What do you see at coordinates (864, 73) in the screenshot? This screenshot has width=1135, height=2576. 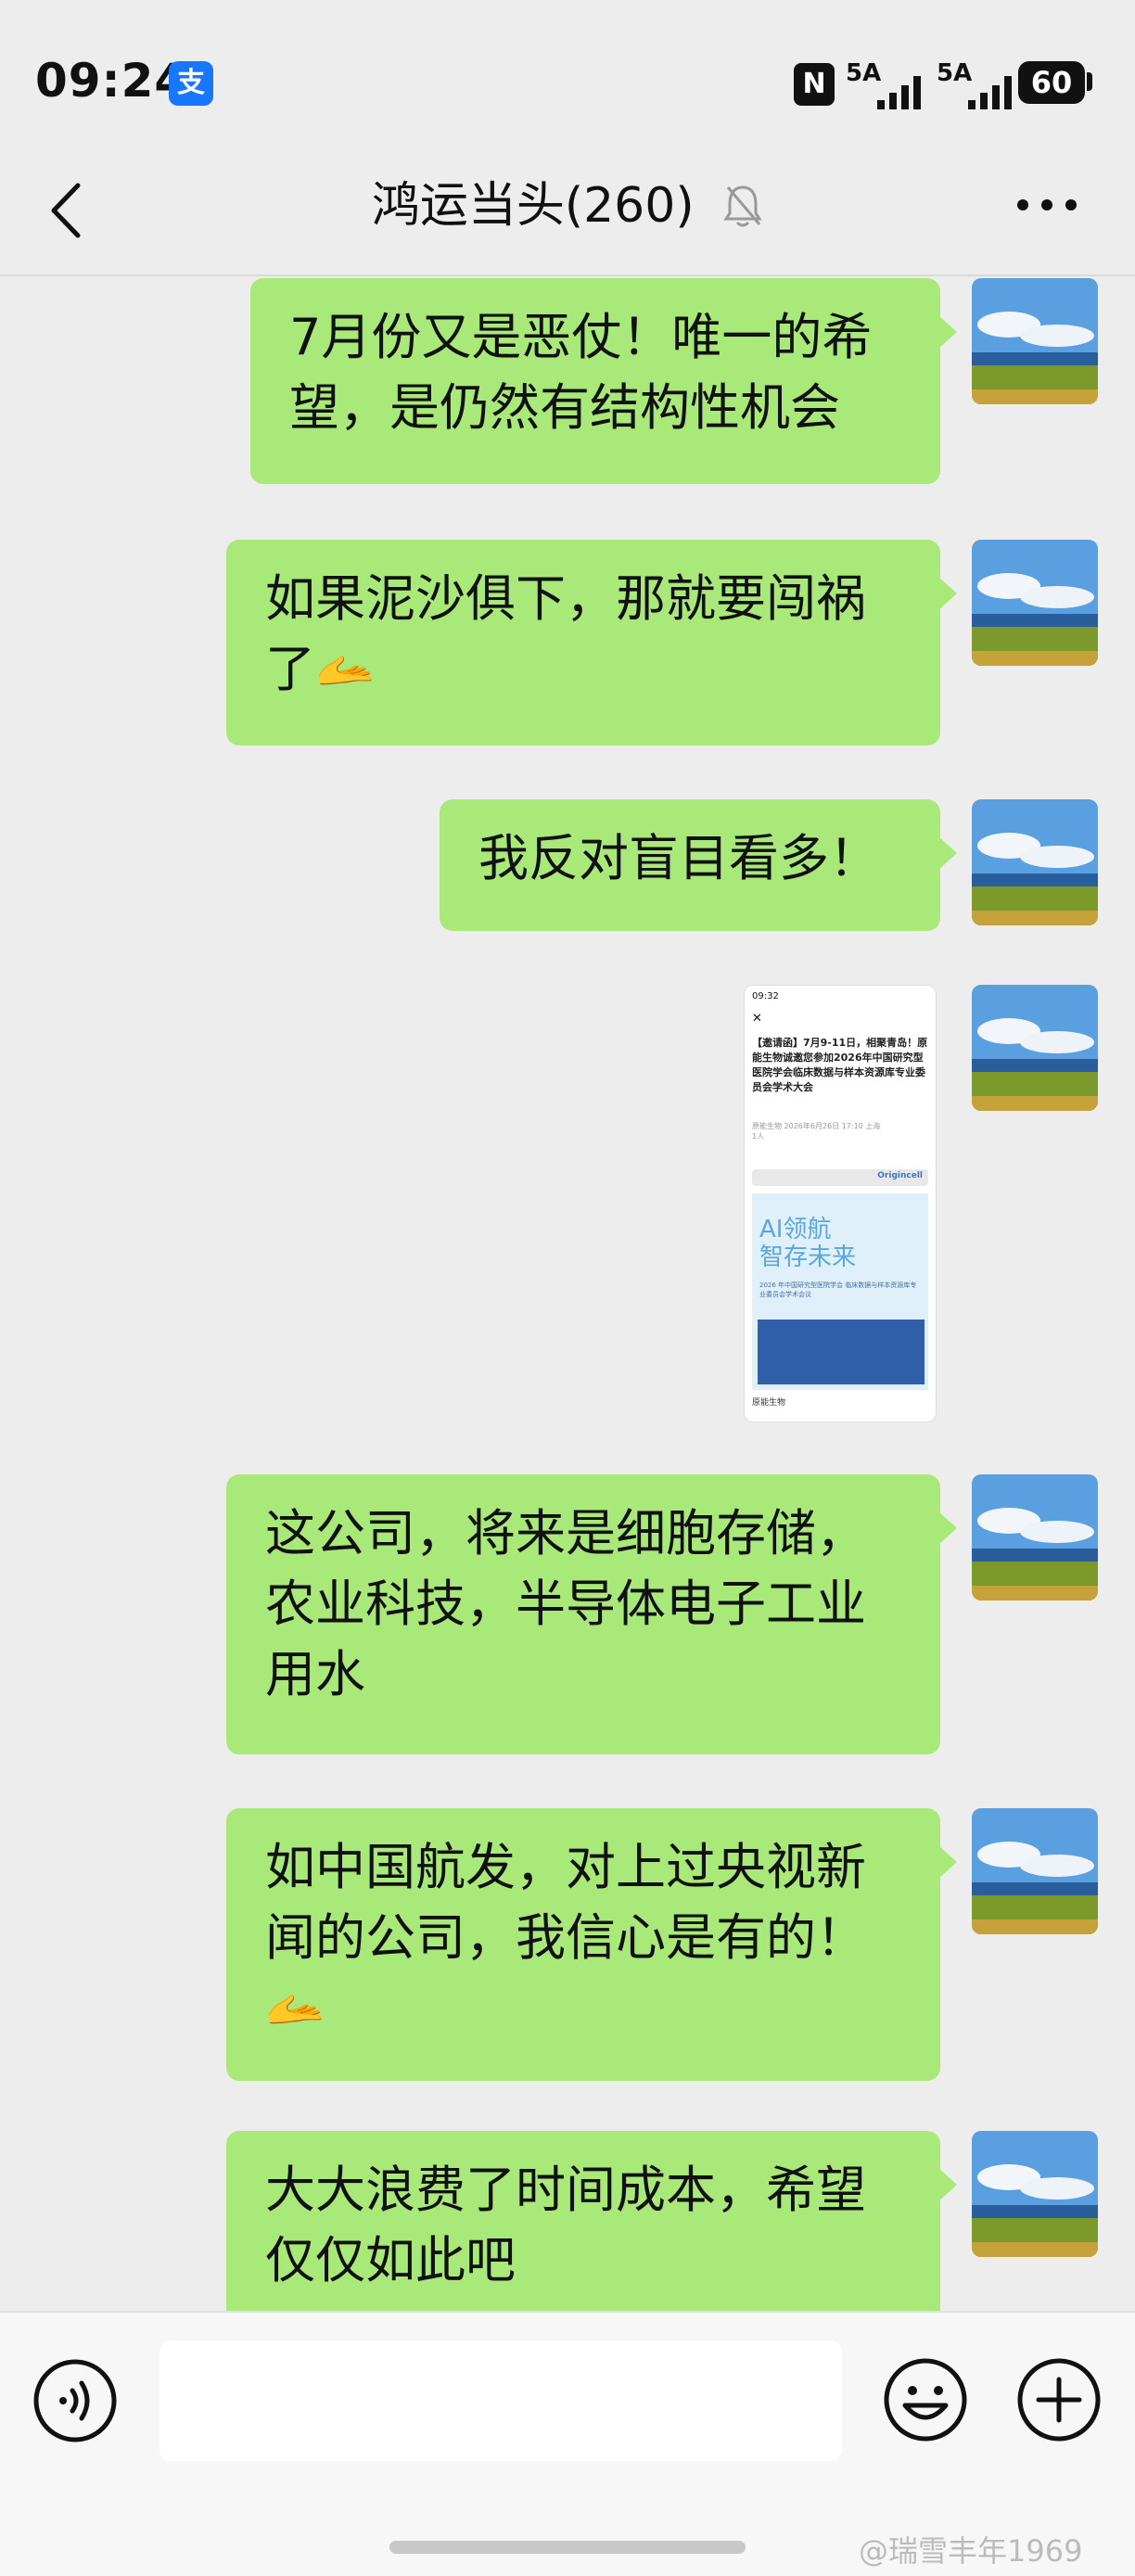 I see `sim1-label: 5A` at bounding box center [864, 73].